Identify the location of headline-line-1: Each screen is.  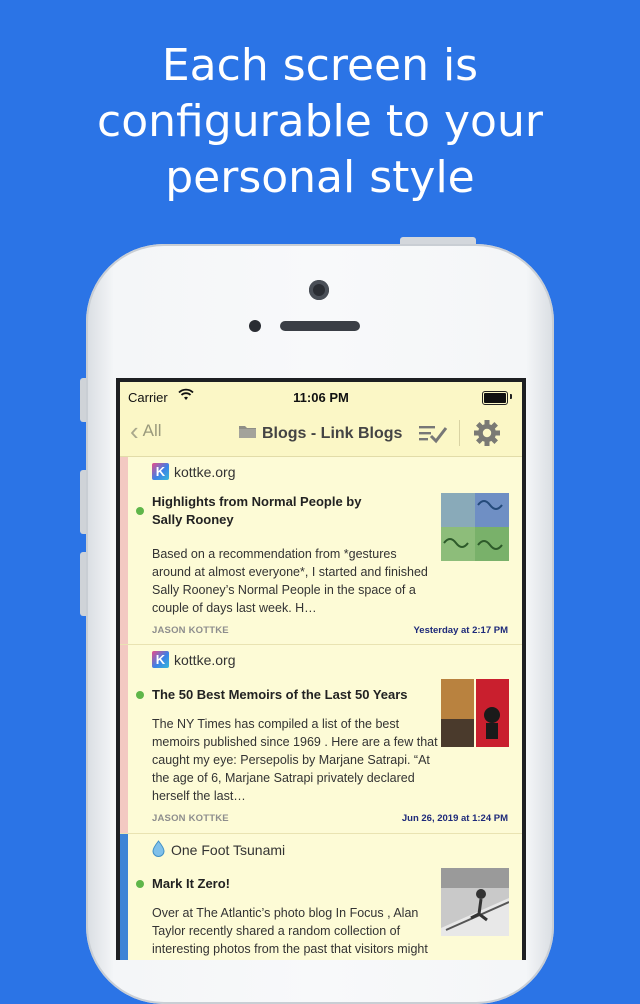
(320, 65).